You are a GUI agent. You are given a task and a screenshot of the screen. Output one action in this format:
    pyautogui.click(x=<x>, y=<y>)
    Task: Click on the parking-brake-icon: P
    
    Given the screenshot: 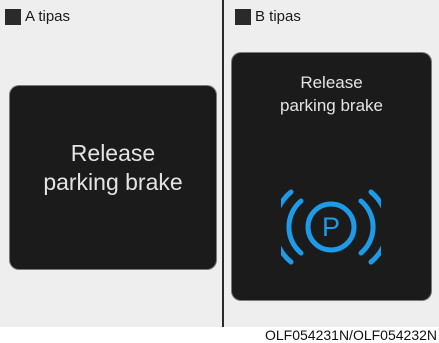 What is the action you would take?
    pyautogui.click(x=331, y=227)
    